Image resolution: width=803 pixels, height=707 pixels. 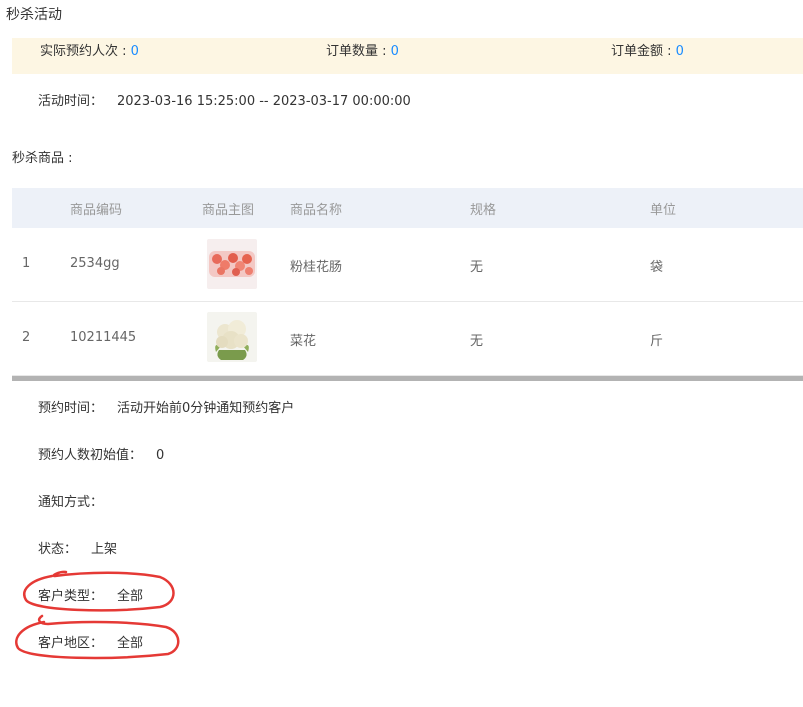 I want to click on initial-count-row: 预约人数初始值： 0, so click(x=101, y=453).